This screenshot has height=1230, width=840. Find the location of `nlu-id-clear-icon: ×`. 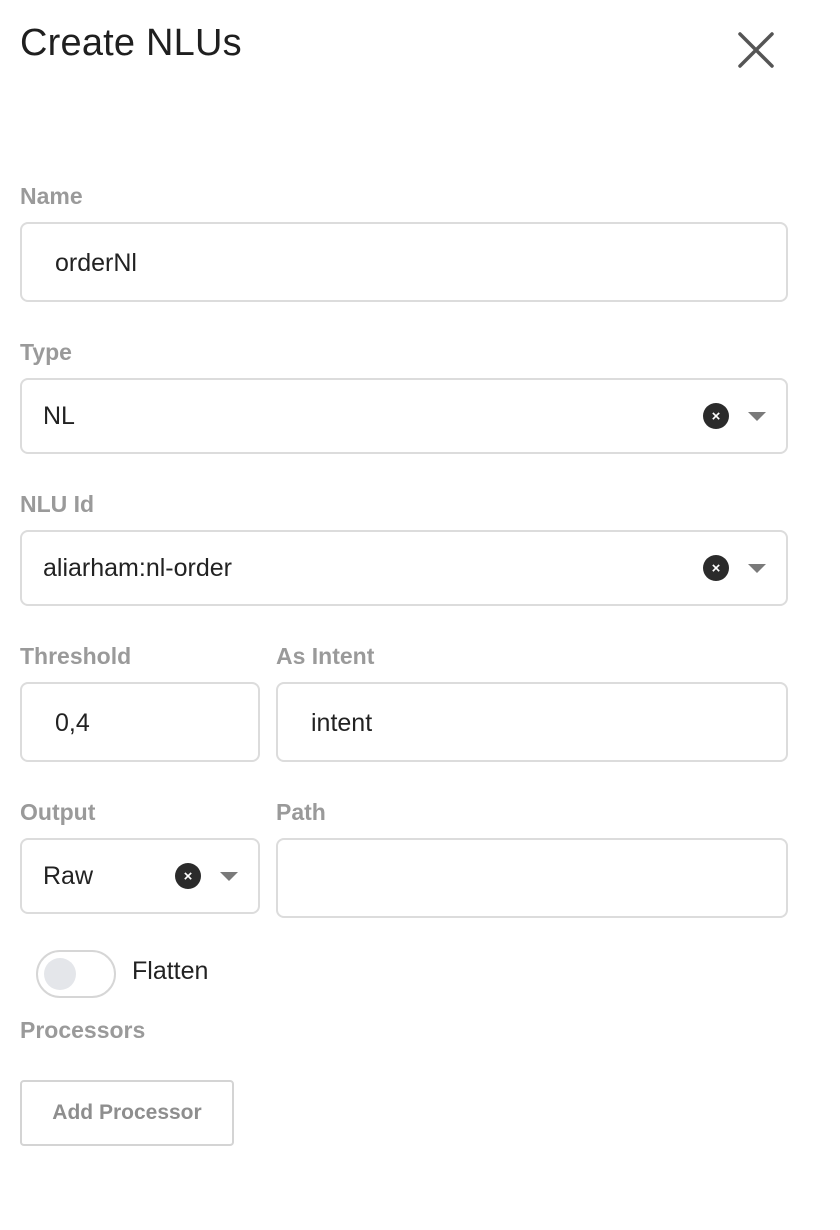

nlu-id-clear-icon: × is located at coordinates (716, 568).